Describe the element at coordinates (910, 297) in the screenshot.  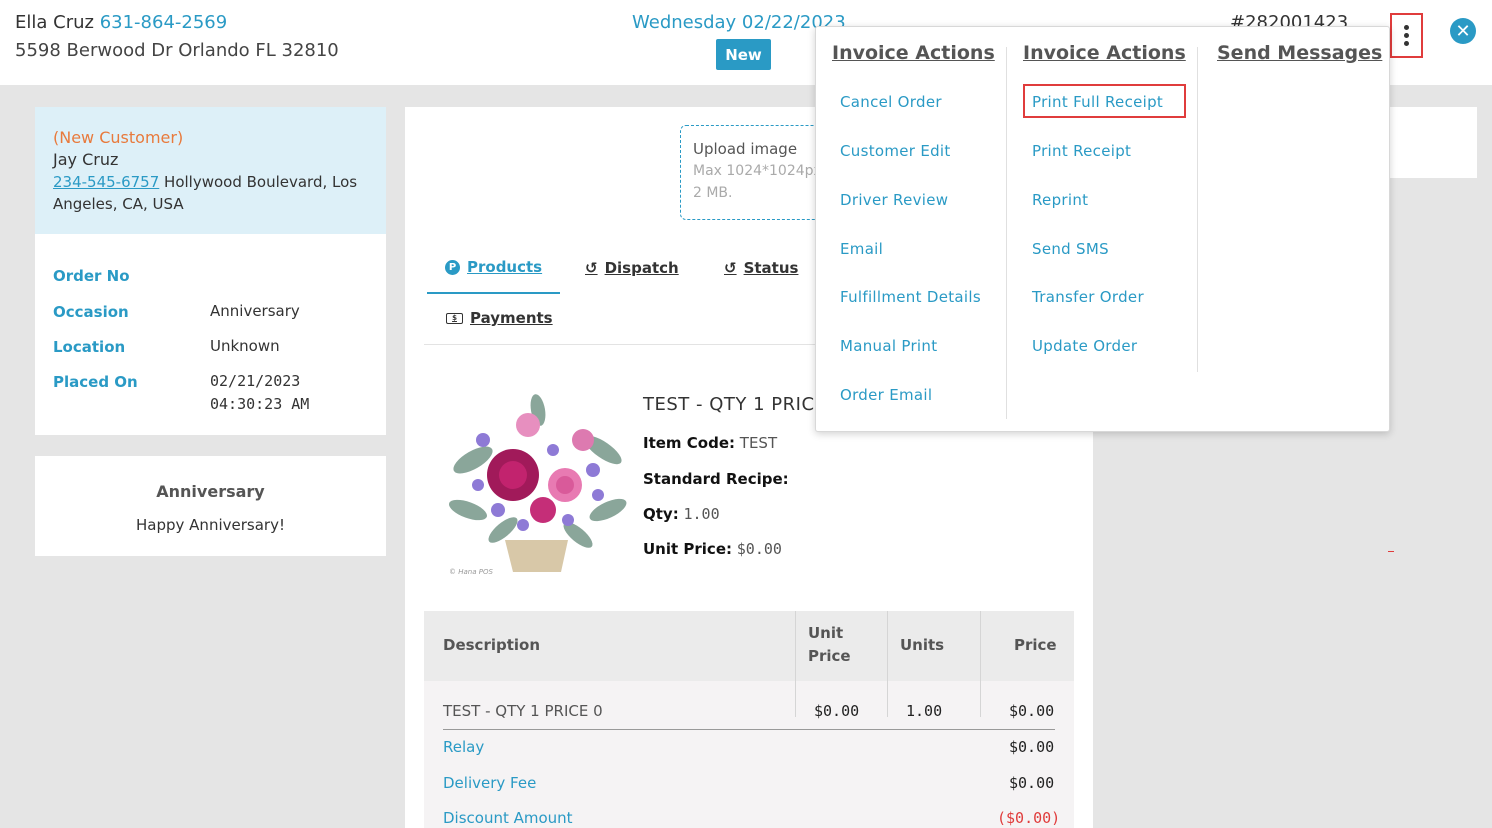
I see `menu-item-fulfillment-details: Fulfillment Details` at that location.